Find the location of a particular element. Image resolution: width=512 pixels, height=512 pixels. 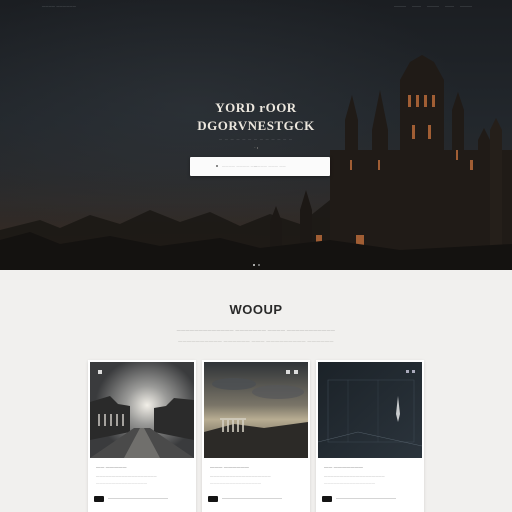

section-description-secondary: —————————— —————— ——— ————————— —————— is located at coordinates (256, 340).